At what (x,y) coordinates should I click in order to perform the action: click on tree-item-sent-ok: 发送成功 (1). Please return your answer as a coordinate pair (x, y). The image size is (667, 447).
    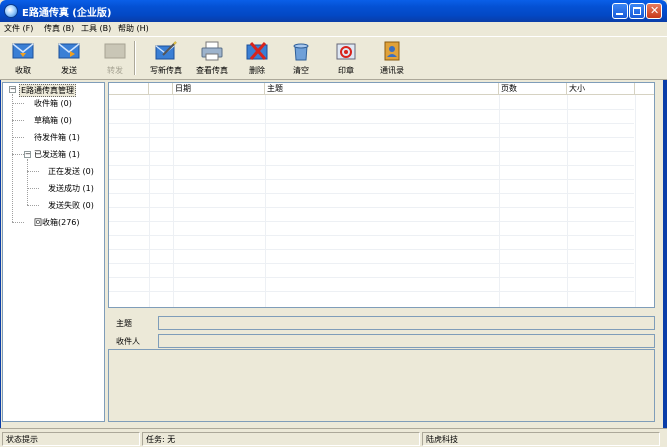
    Looking at the image, I should click on (71, 188).